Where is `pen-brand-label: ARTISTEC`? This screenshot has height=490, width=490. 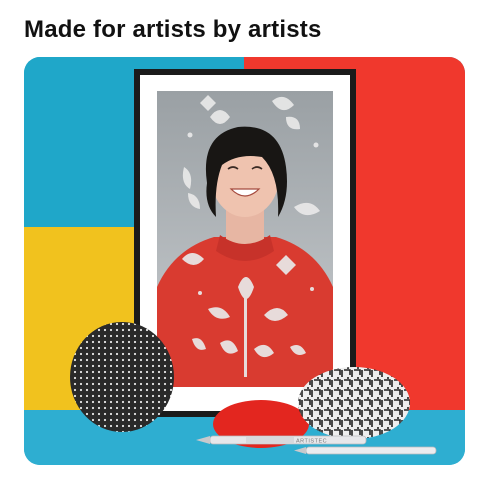
pen-brand-label: ARTISTEC is located at coordinates (311, 442).